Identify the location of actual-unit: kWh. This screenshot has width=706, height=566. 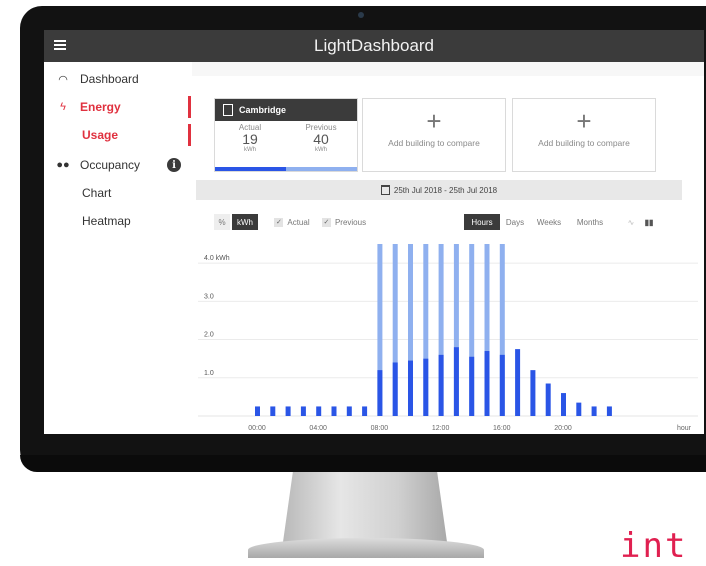
(250, 150).